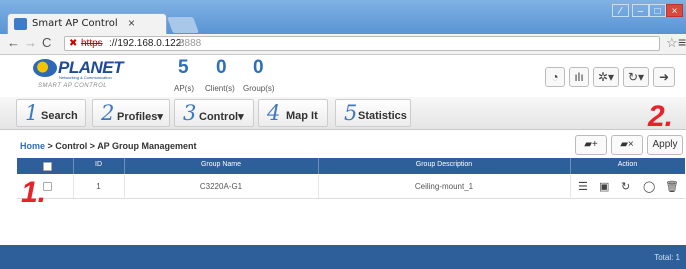 This screenshot has width=686, height=269. What do you see at coordinates (591, 145) in the screenshot?
I see `add-group-button: ▰+` at bounding box center [591, 145].